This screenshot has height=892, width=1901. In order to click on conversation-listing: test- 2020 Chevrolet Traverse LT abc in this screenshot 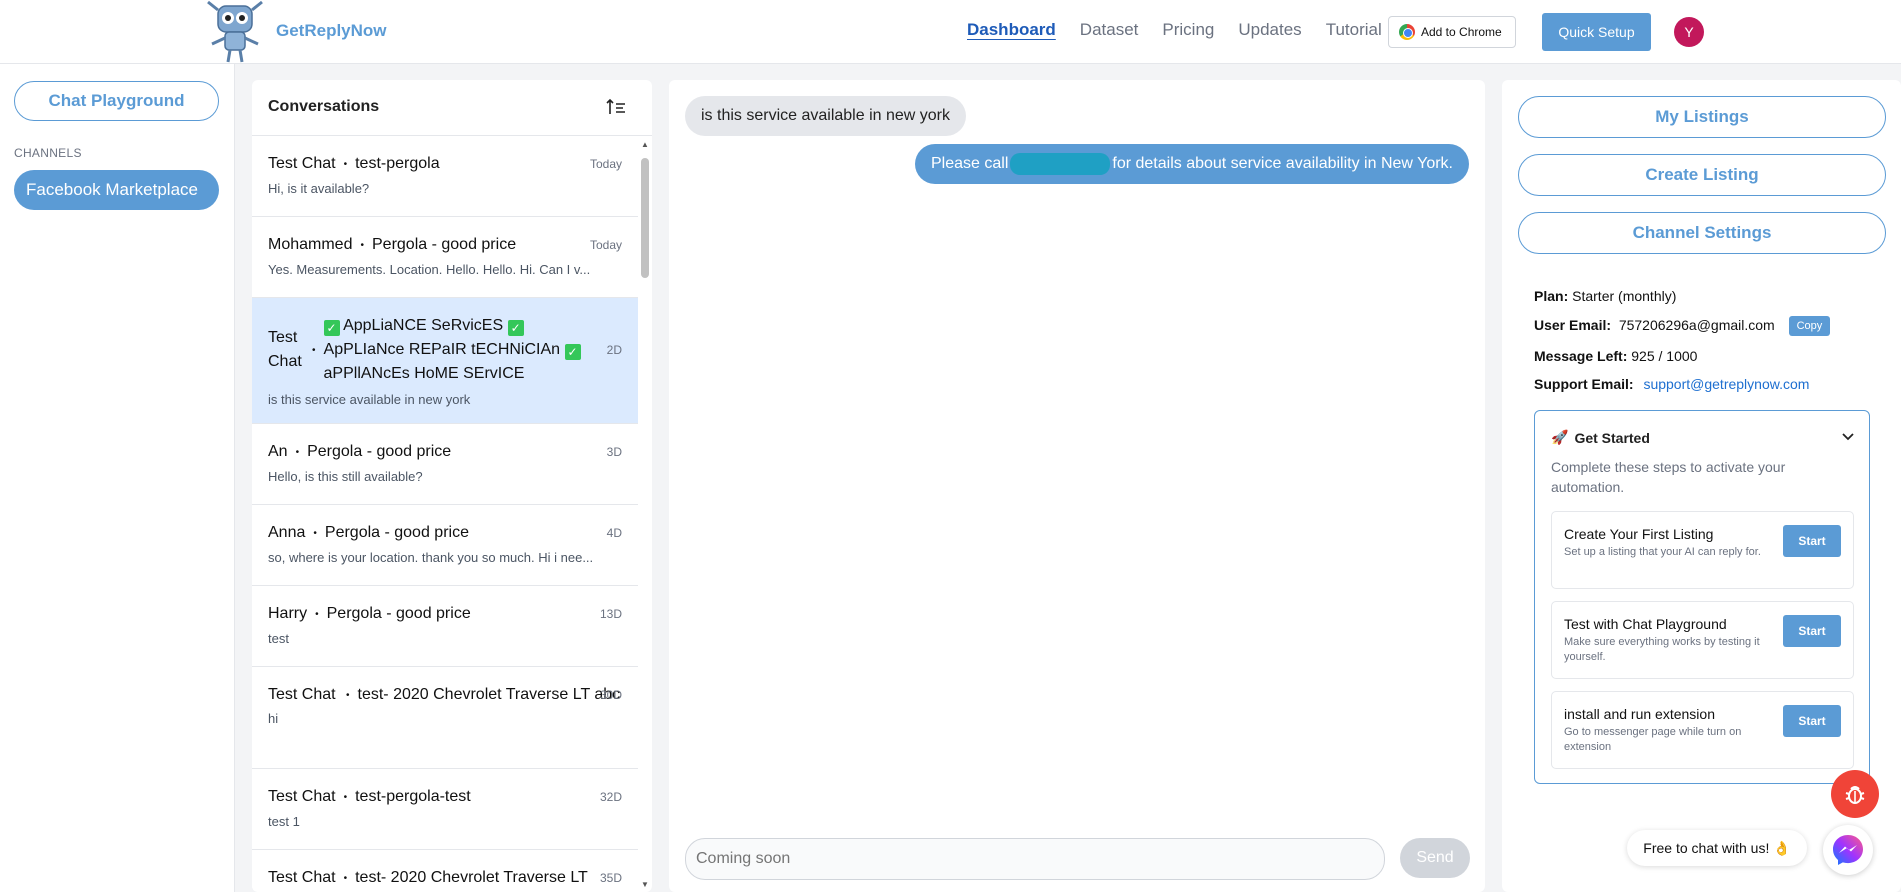, I will do `click(489, 694)`.